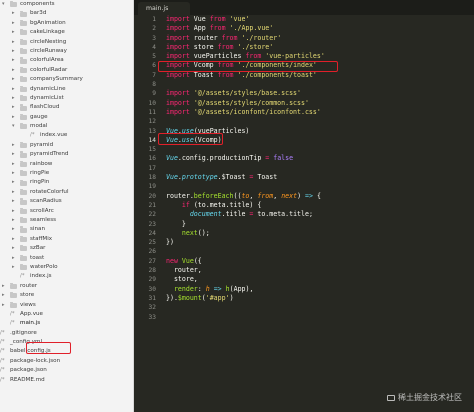  What do you see at coordinates (66, 351) in the screenshot?
I see `tree-file: /* babel.config.js` at bounding box center [66, 351].